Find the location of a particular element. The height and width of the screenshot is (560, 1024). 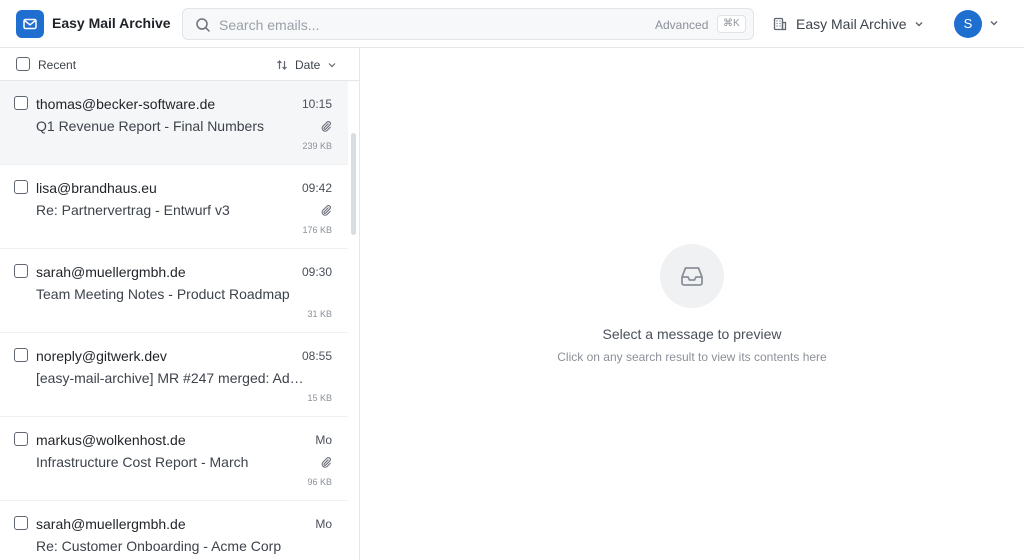

account-switcher: Easy Mail Archive is located at coordinates (848, 24).